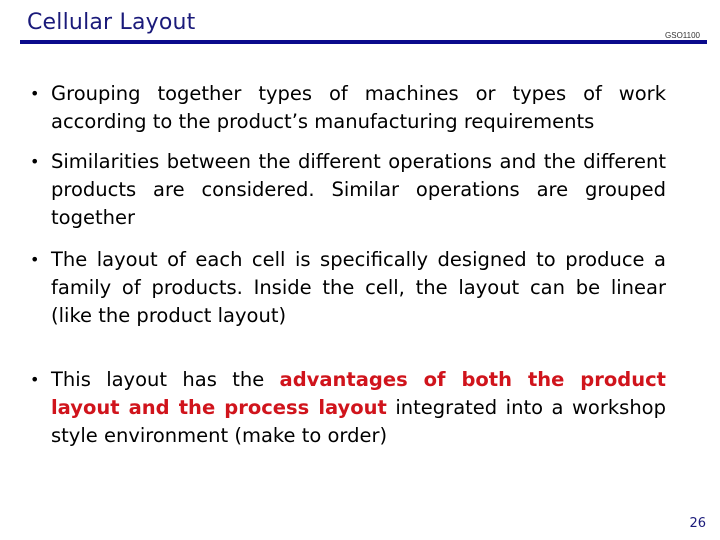 The width and height of the screenshot is (720, 540). Describe the element at coordinates (111, 22) in the screenshot. I see `slide-title: Cellular Layout` at that location.